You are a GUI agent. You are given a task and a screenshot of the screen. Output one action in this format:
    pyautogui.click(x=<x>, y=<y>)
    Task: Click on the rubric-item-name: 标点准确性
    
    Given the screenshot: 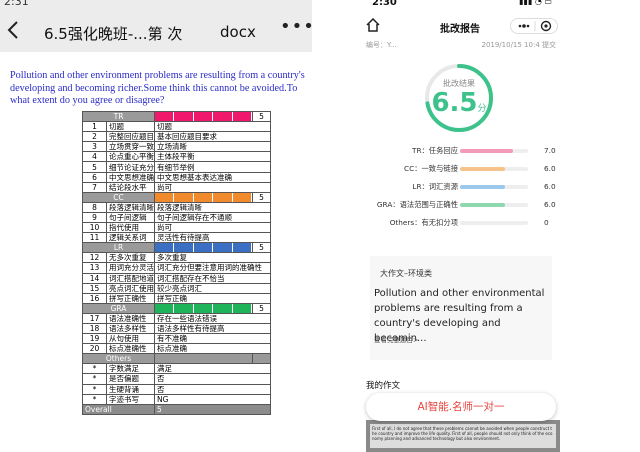 What is the action you would take?
    pyautogui.click(x=130, y=349)
    